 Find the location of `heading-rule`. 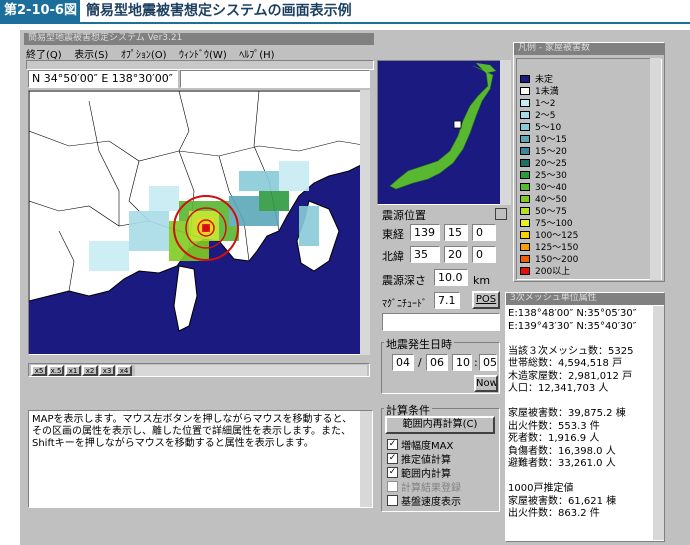

heading-rule is located at coordinates (345, 23).